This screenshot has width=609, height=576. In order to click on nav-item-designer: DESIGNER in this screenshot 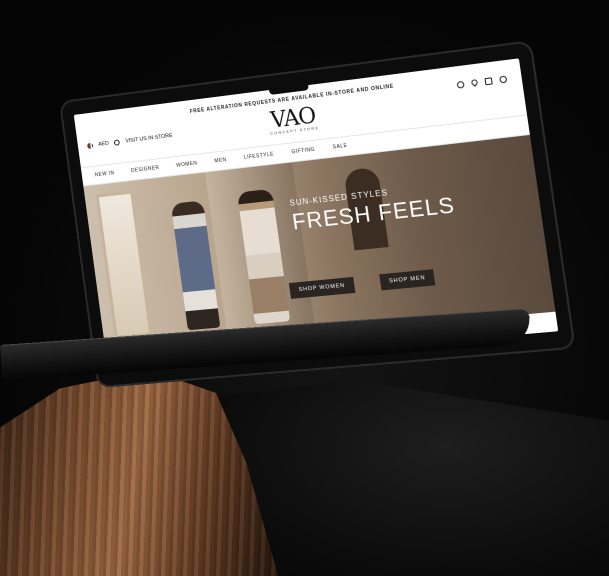, I will do `click(145, 169)`.